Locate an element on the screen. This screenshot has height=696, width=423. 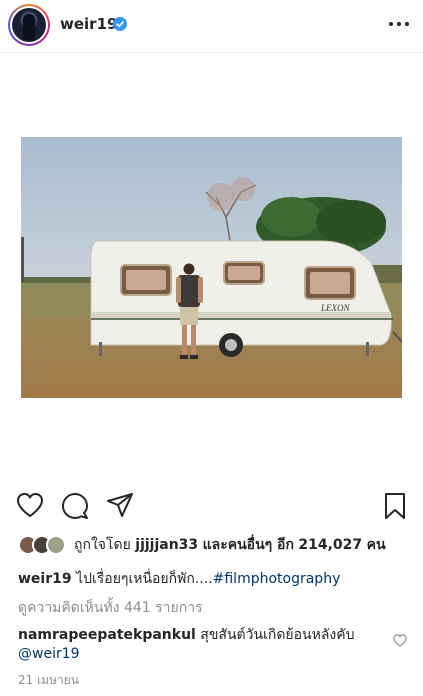
view-all-comments-link: ดูความคิดเห็นทั้ง 441 รายการ is located at coordinates (110, 608).